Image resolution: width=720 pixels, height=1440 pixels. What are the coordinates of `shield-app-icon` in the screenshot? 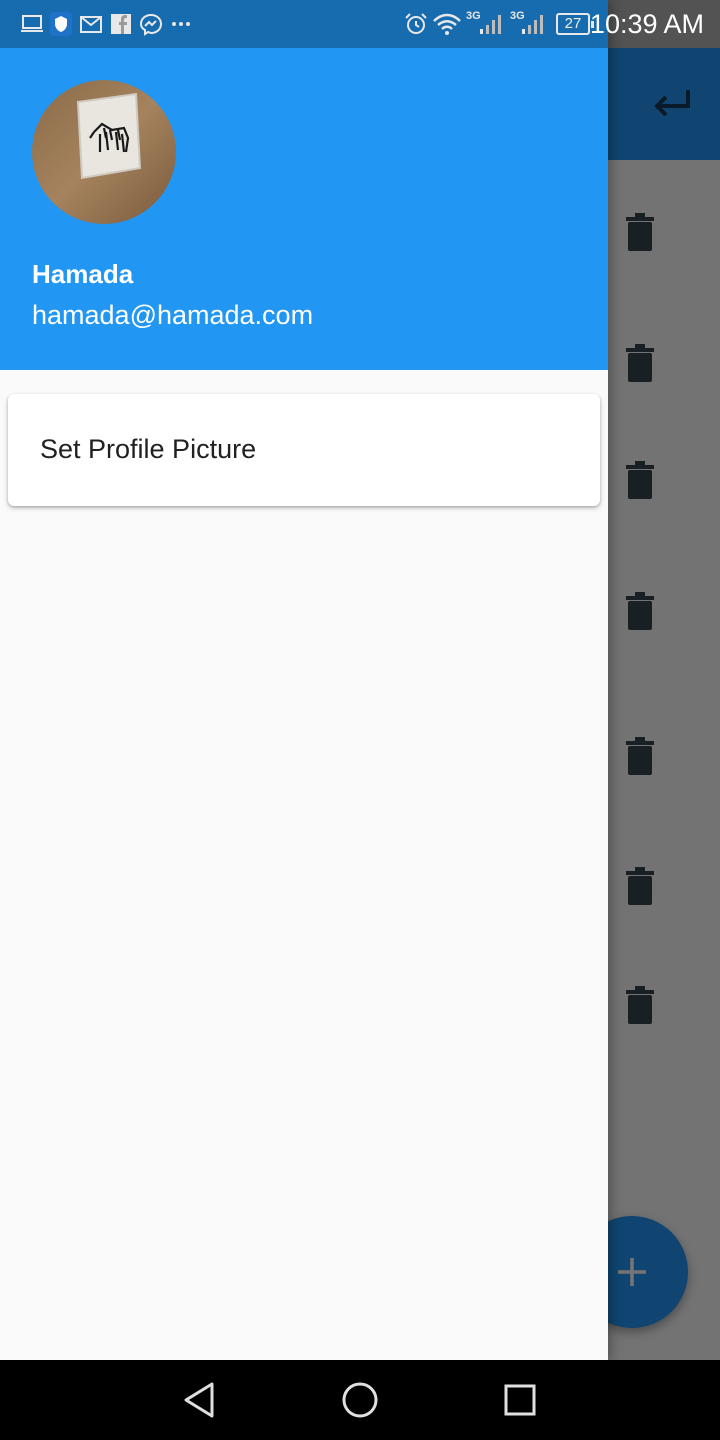 It's located at (61, 24).